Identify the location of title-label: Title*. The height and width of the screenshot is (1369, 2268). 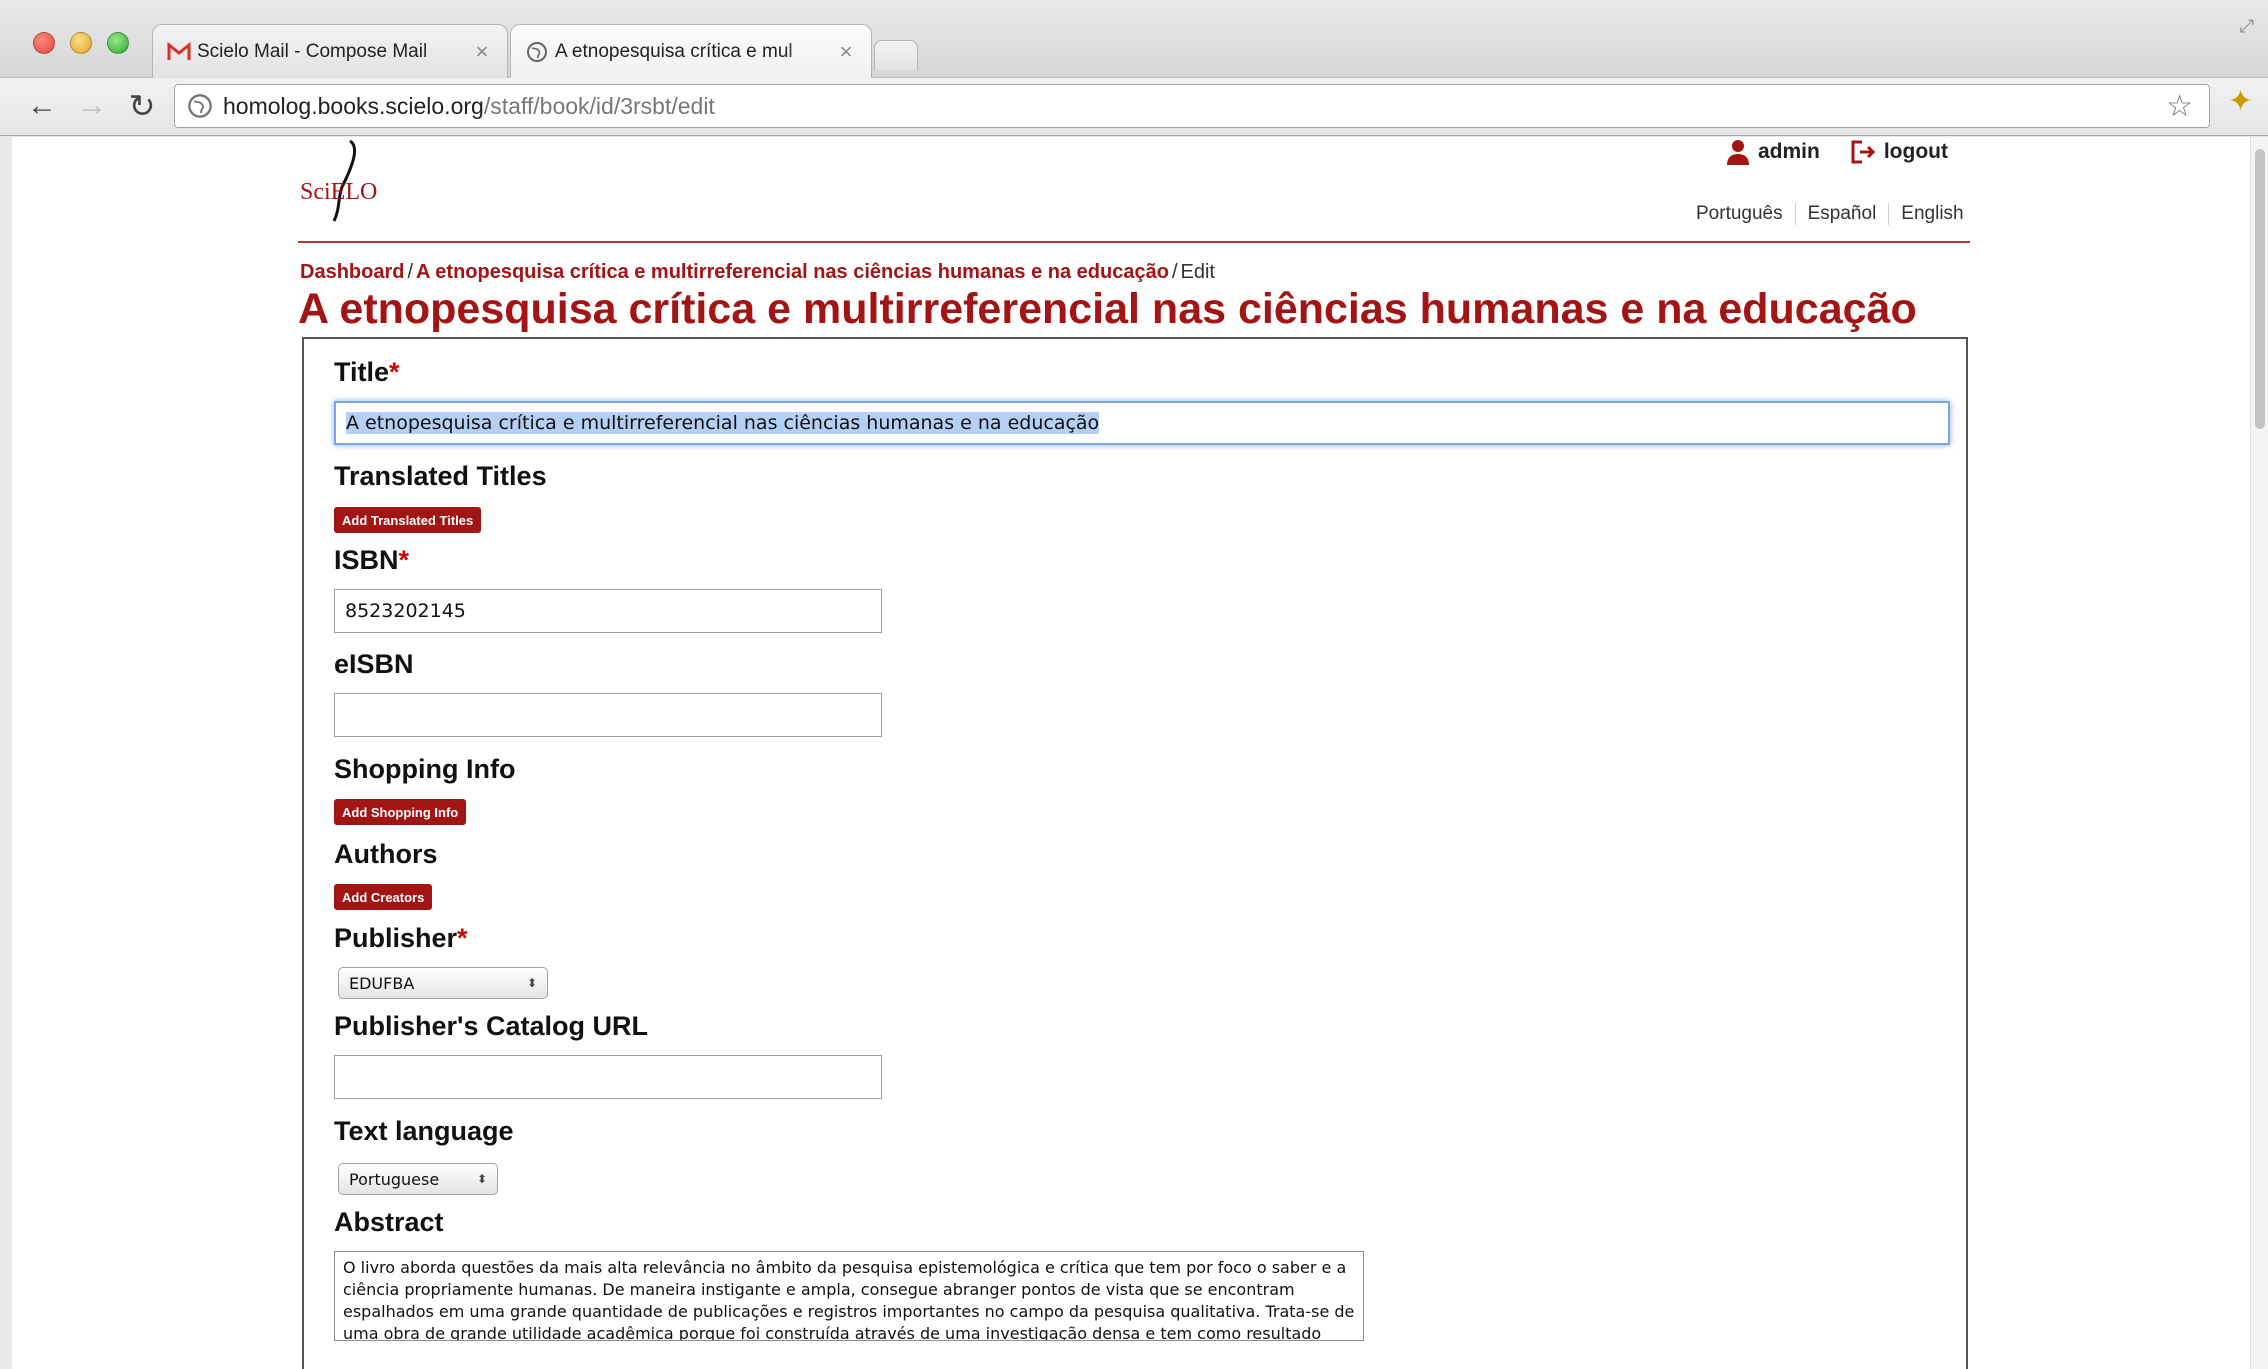
(367, 372).